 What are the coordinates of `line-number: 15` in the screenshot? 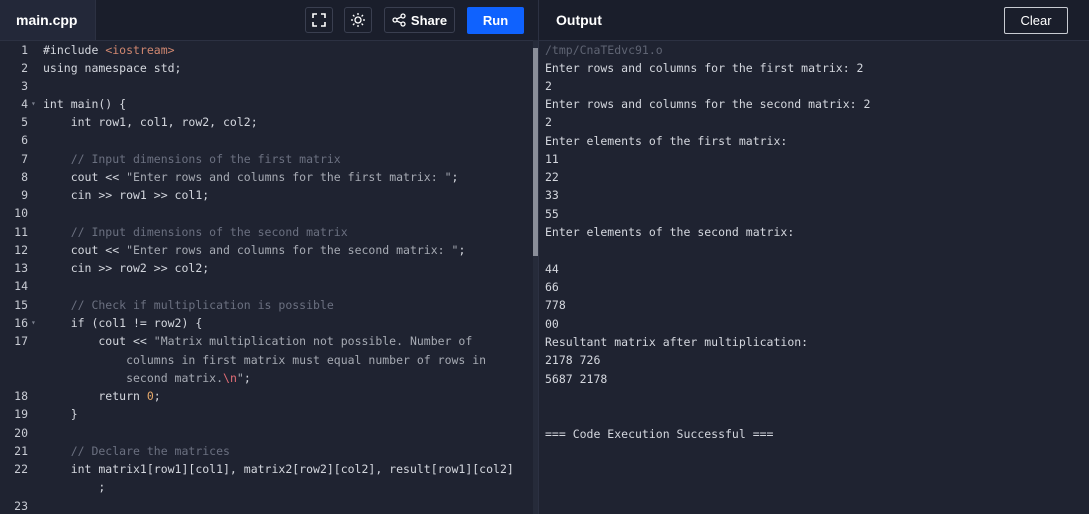 It's located at (21, 305).